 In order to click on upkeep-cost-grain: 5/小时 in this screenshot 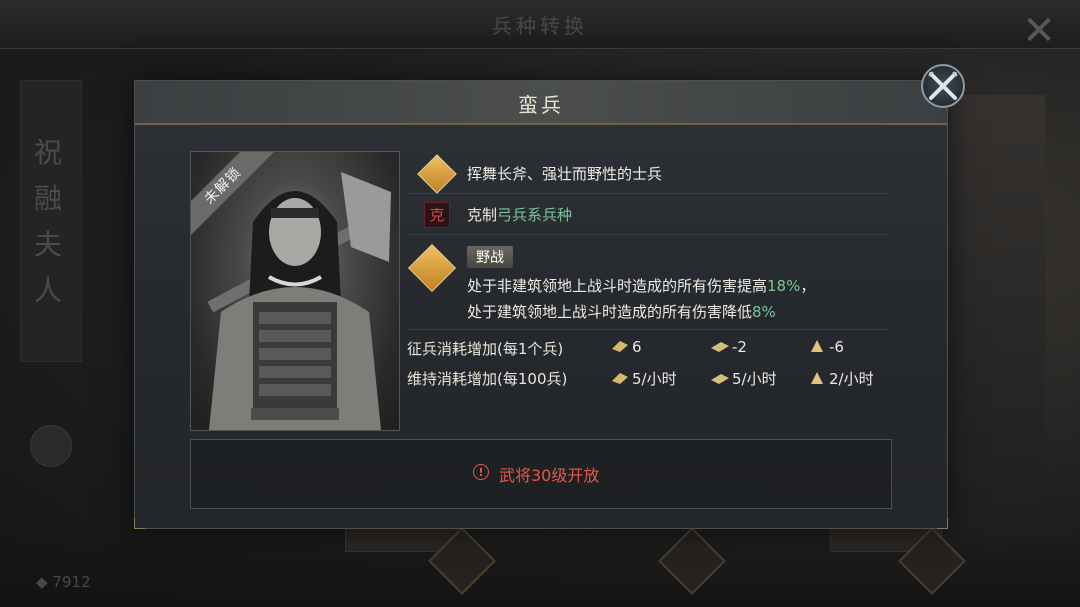, I will do `click(643, 378)`.